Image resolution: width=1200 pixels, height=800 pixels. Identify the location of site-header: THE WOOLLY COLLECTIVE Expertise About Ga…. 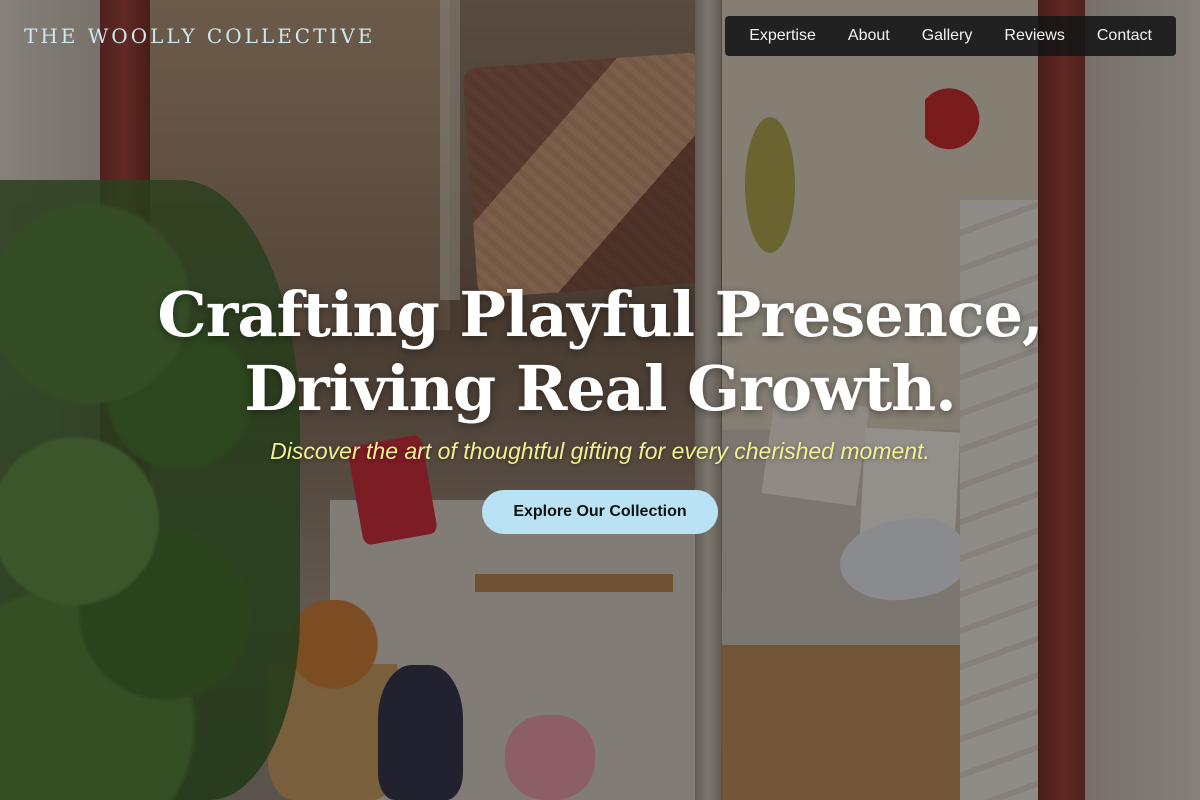
(600, 35).